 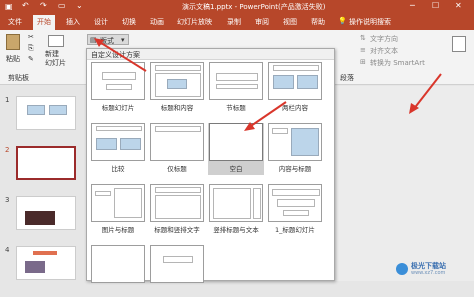 What do you see at coordinates (177, 108) in the screenshot?
I see `layout-label: 标题和内容` at bounding box center [177, 108].